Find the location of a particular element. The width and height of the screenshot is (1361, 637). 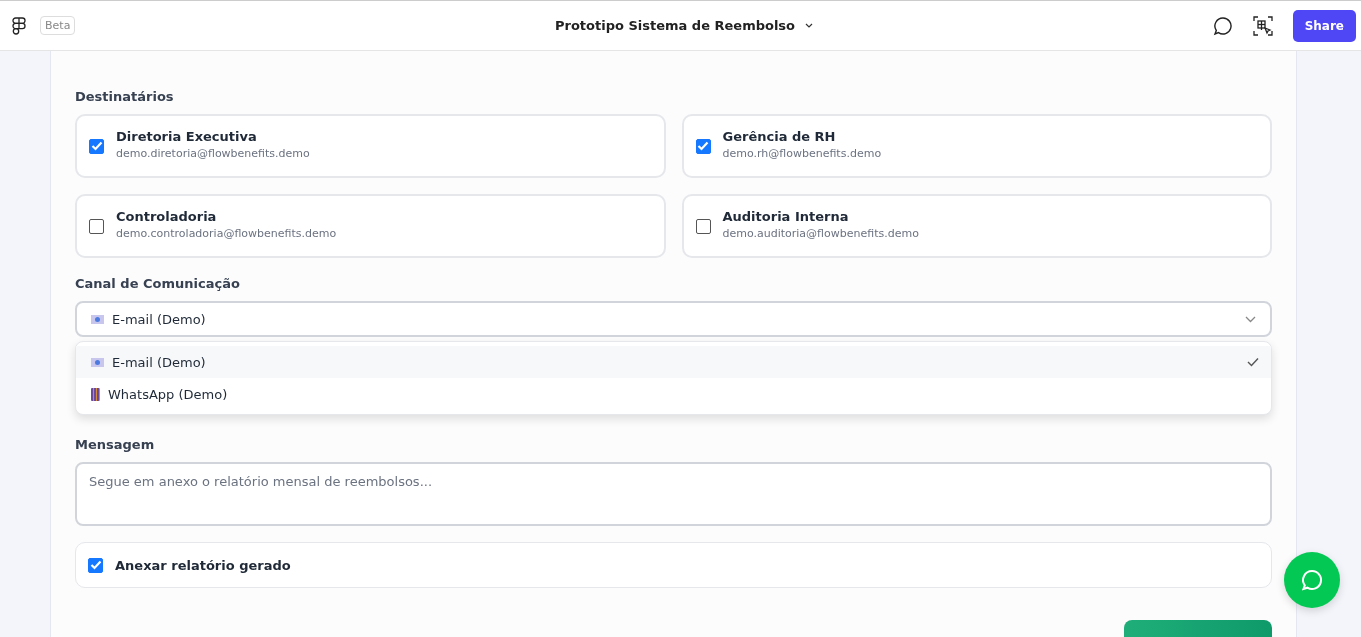

recipient-name: Diretoria Executiva is located at coordinates (187, 136).